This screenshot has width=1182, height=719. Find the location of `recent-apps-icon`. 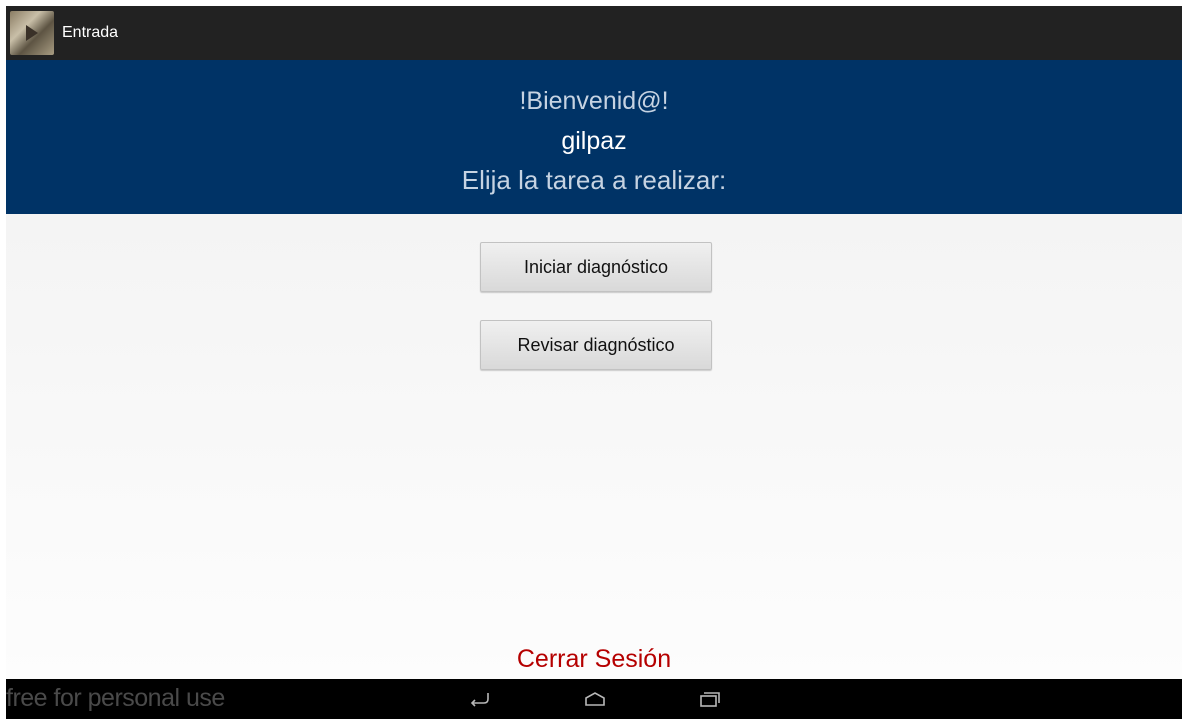

recent-apps-icon is located at coordinates (710, 699).